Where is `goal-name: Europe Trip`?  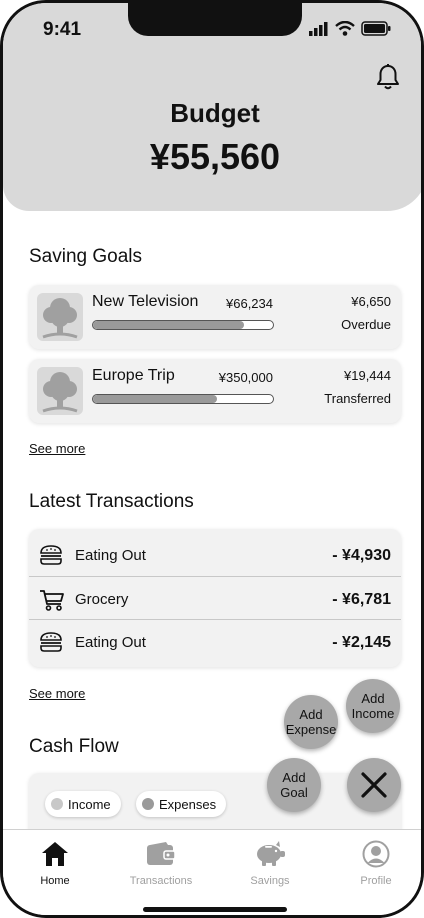
goal-name: Europe Trip is located at coordinates (133, 375).